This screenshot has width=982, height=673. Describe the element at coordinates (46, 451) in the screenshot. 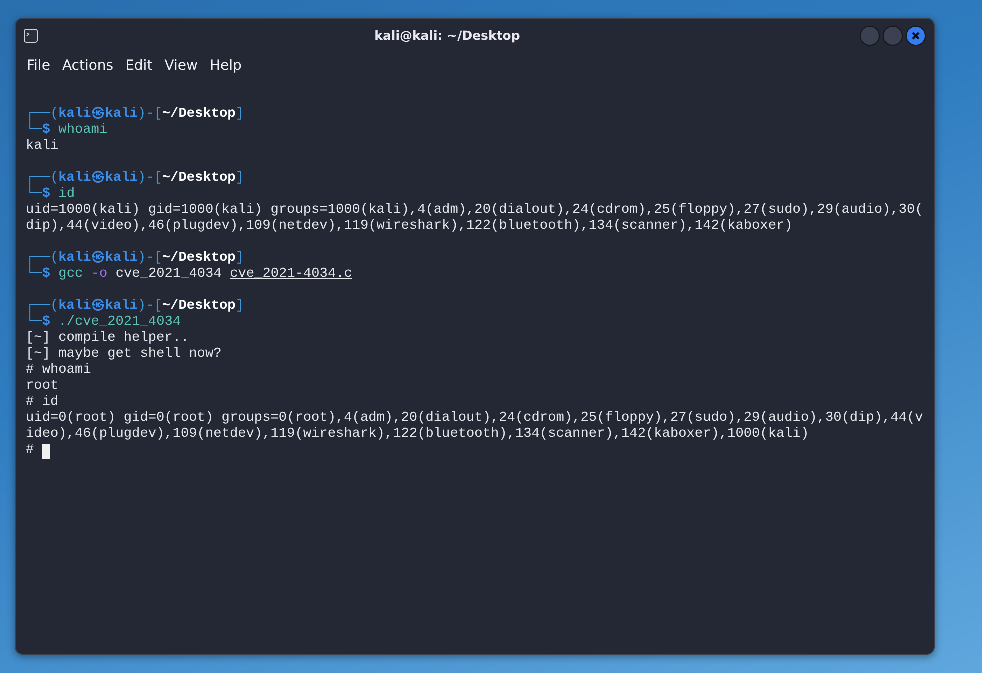

I see `text-cursor` at that location.